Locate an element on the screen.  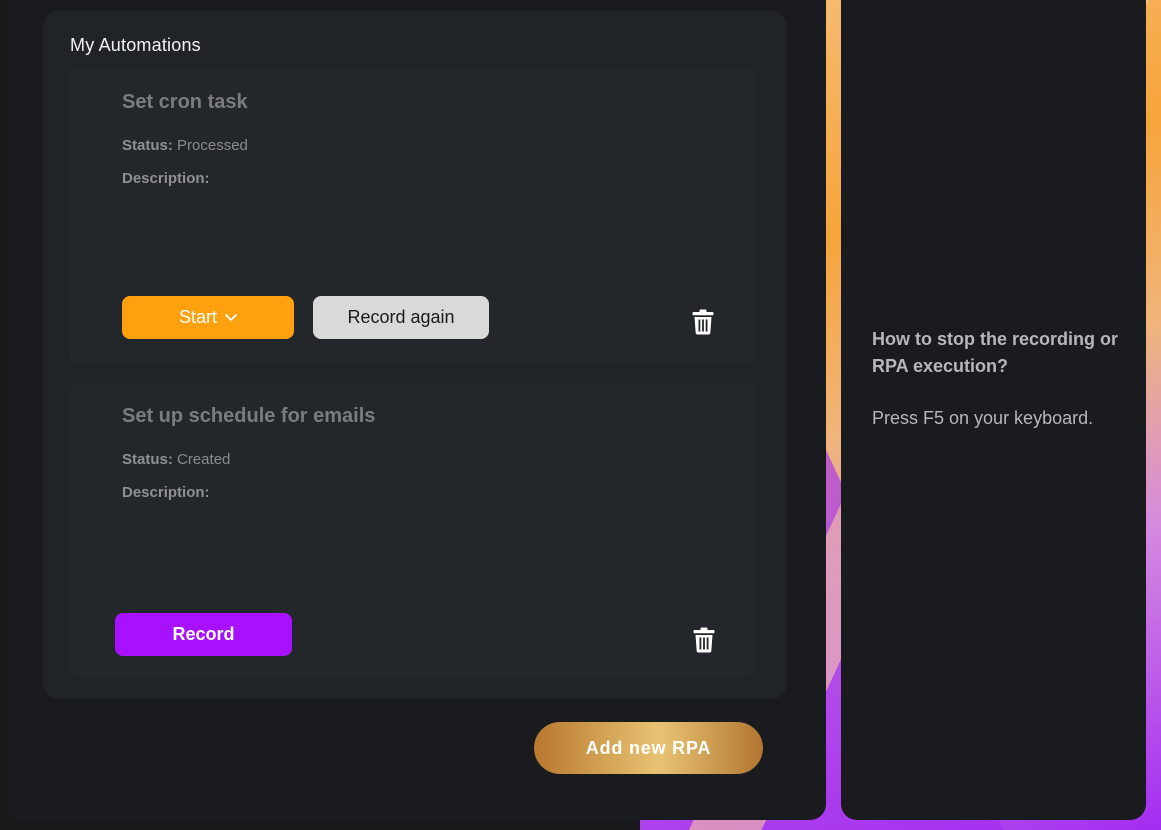
record-button: Record is located at coordinates (203, 634).